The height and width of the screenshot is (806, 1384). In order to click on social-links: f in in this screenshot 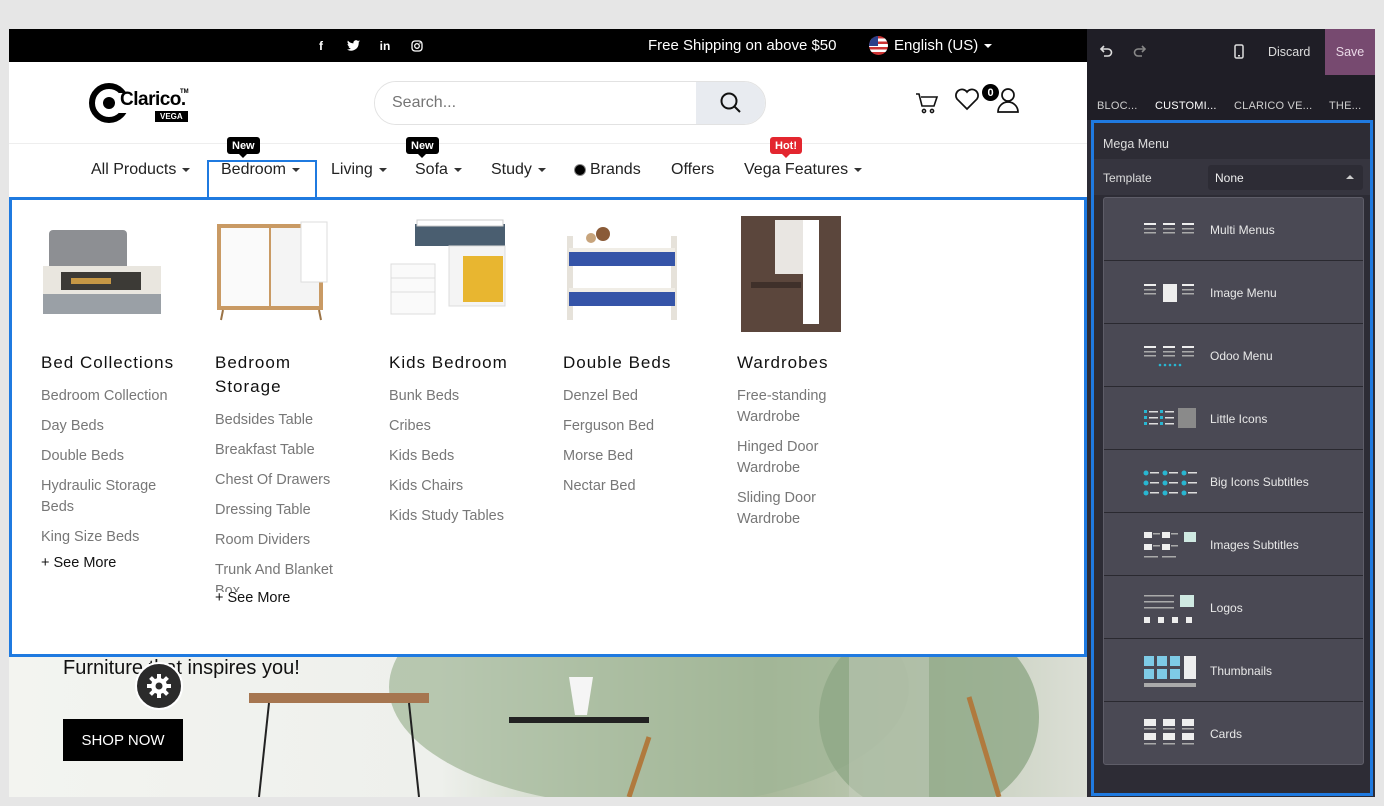, I will do `click(369, 45)`.